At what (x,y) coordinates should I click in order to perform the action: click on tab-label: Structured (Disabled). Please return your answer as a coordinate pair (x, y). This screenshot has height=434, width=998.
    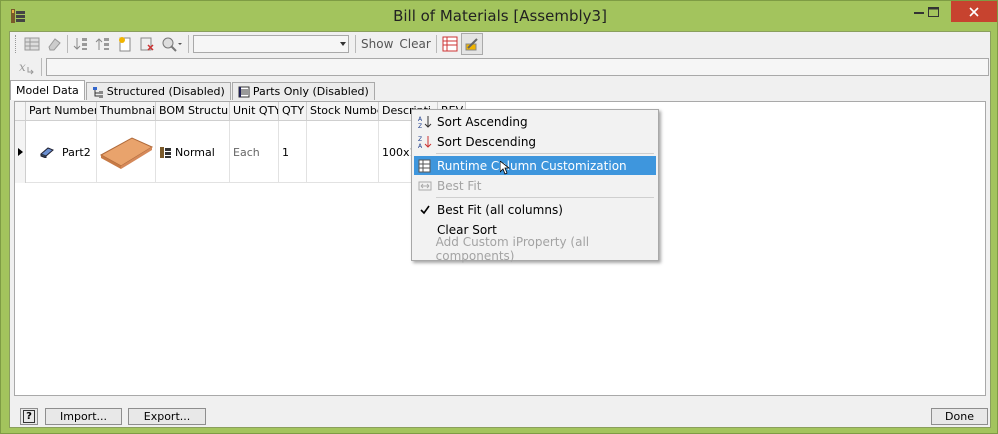
    Looking at the image, I should click on (165, 91).